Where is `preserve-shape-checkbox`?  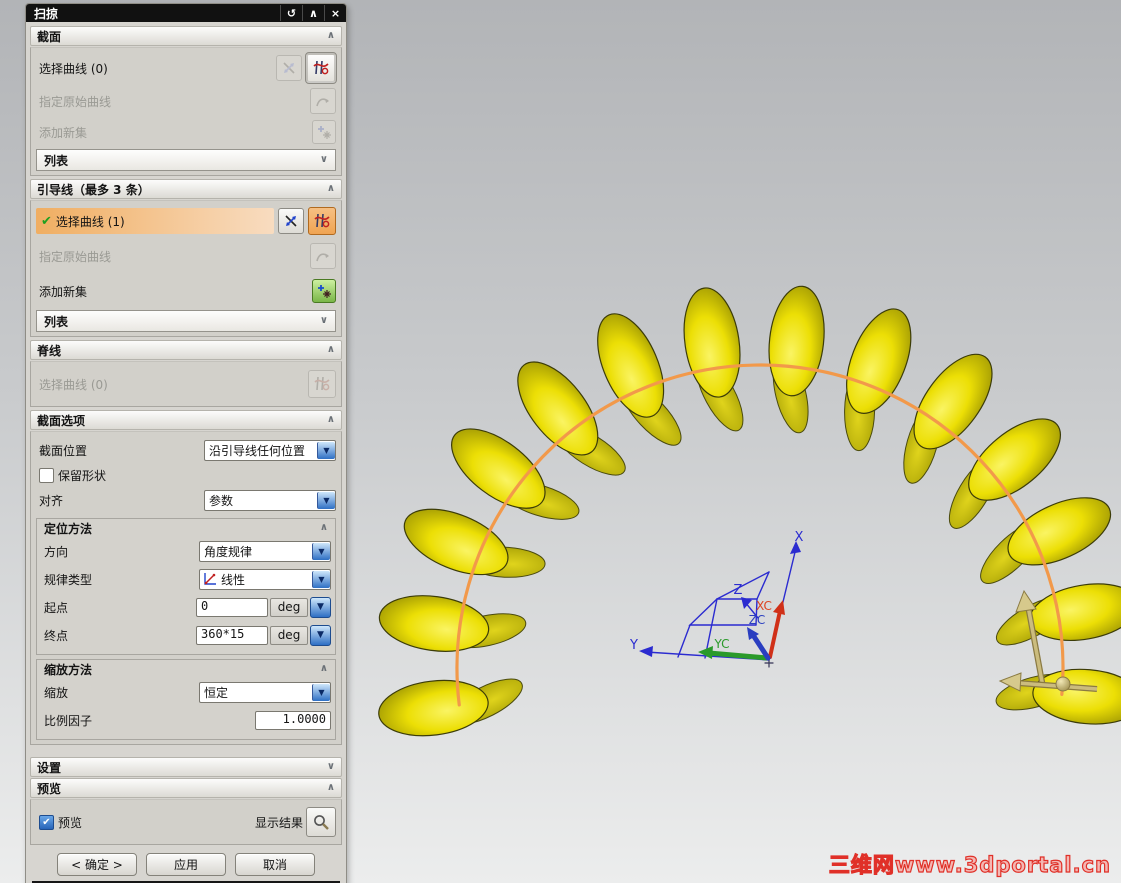 preserve-shape-checkbox is located at coordinates (46, 475).